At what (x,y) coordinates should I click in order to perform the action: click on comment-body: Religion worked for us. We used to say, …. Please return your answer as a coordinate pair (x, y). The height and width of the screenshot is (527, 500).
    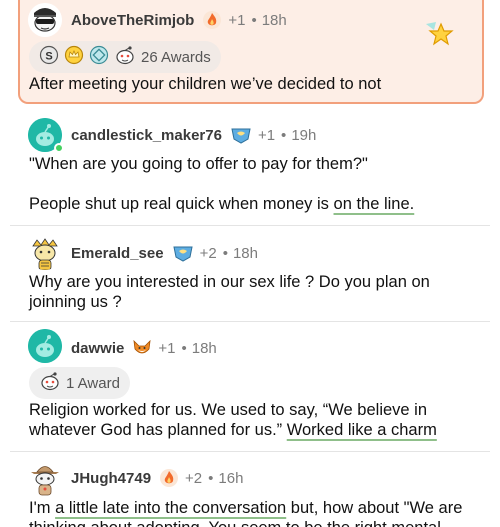
    Looking at the image, I should click on (234, 420).